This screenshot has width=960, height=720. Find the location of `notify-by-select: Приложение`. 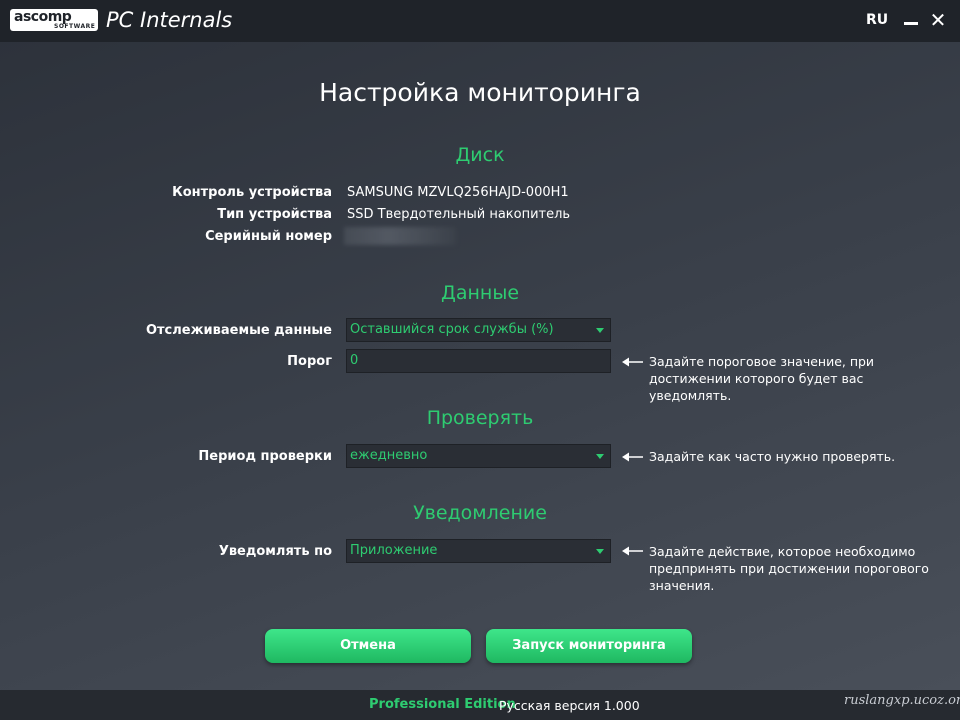

notify-by-select: Приложение is located at coordinates (478, 551).